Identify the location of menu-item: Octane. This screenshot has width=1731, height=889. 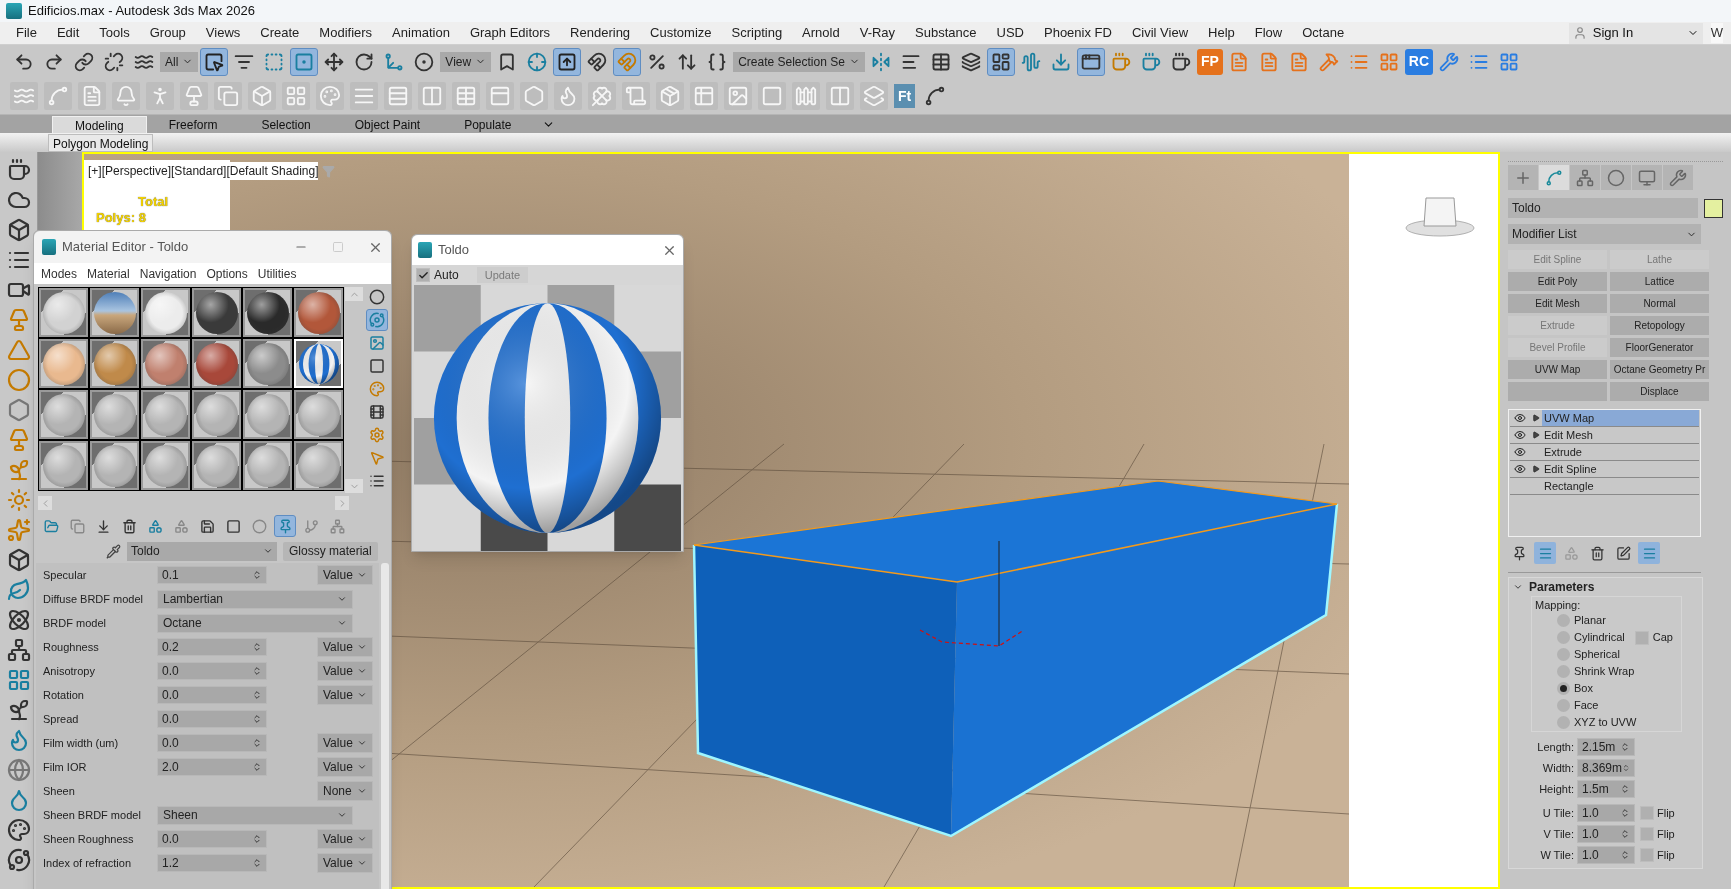
(1323, 33).